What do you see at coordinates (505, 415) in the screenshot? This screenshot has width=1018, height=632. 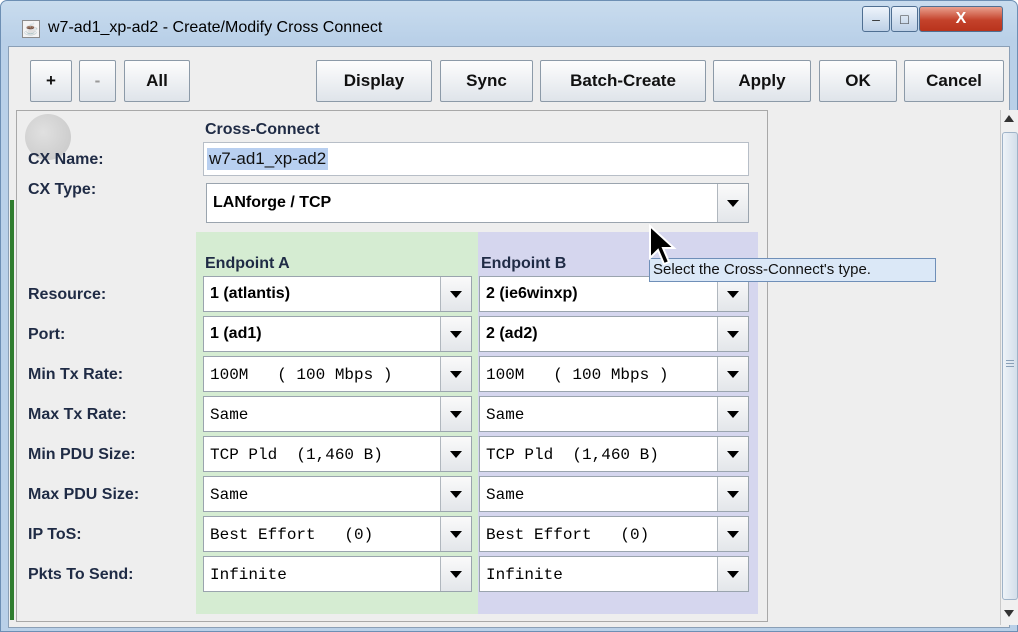 I see `max-tx-rate-b-value: Same` at bounding box center [505, 415].